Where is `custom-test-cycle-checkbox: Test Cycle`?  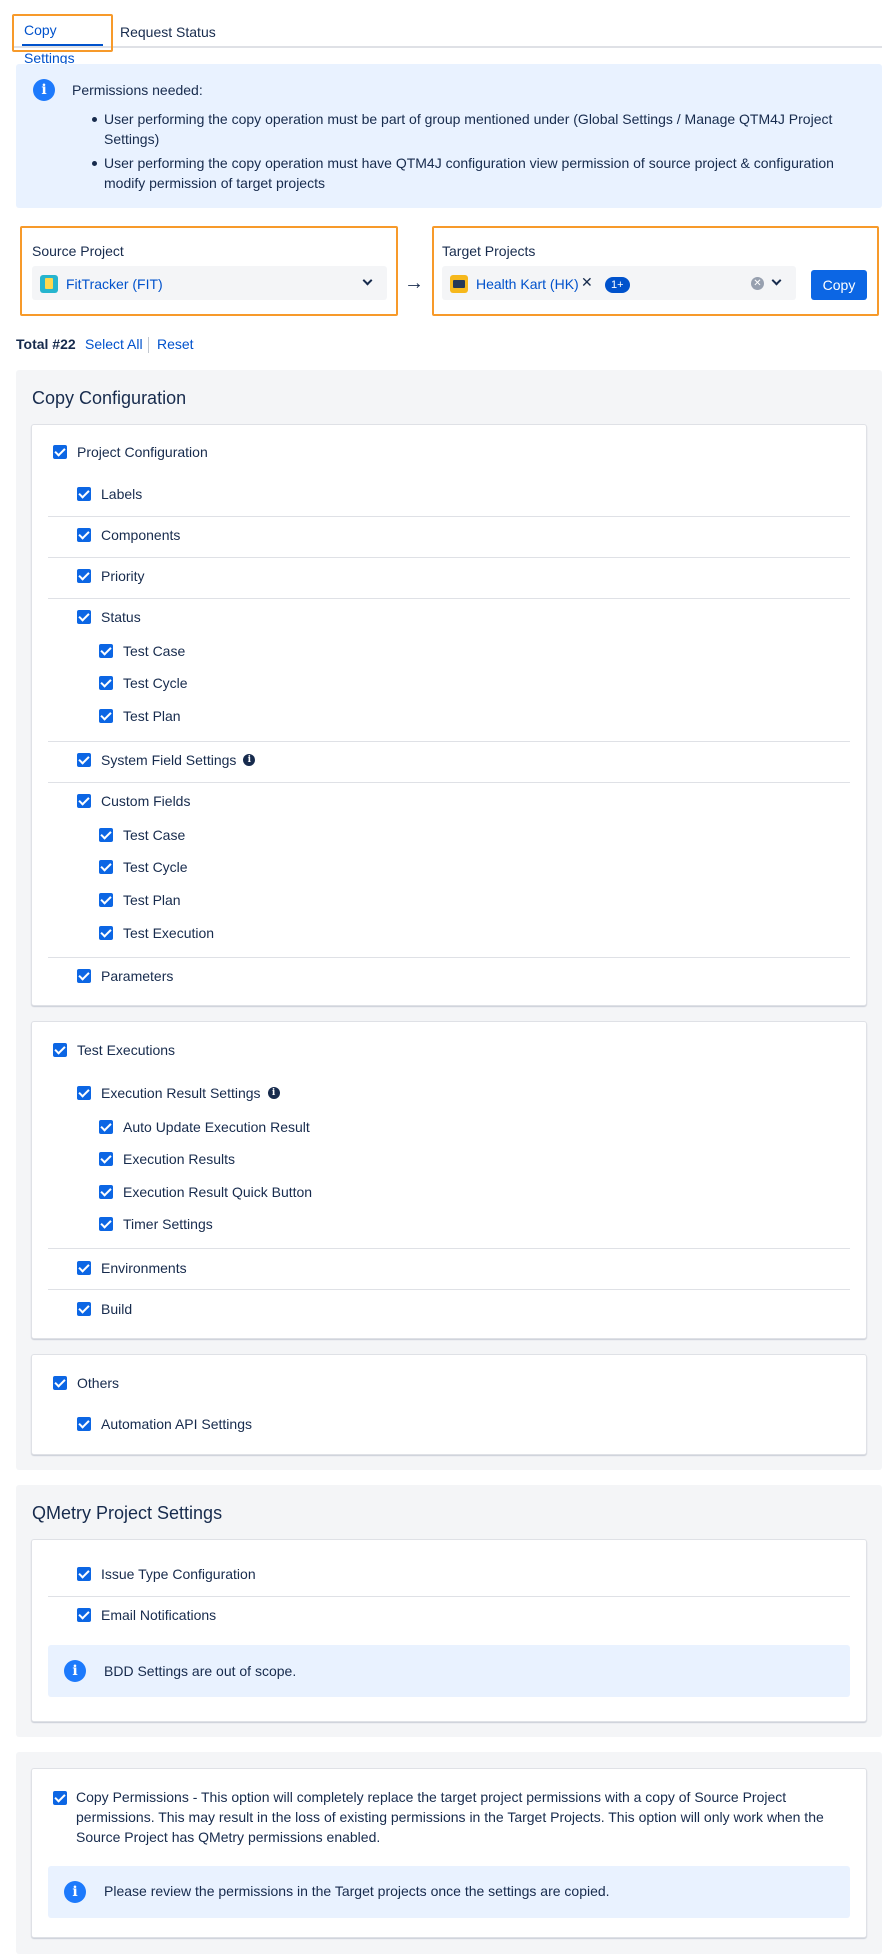 custom-test-cycle-checkbox: Test Cycle is located at coordinates (143, 867).